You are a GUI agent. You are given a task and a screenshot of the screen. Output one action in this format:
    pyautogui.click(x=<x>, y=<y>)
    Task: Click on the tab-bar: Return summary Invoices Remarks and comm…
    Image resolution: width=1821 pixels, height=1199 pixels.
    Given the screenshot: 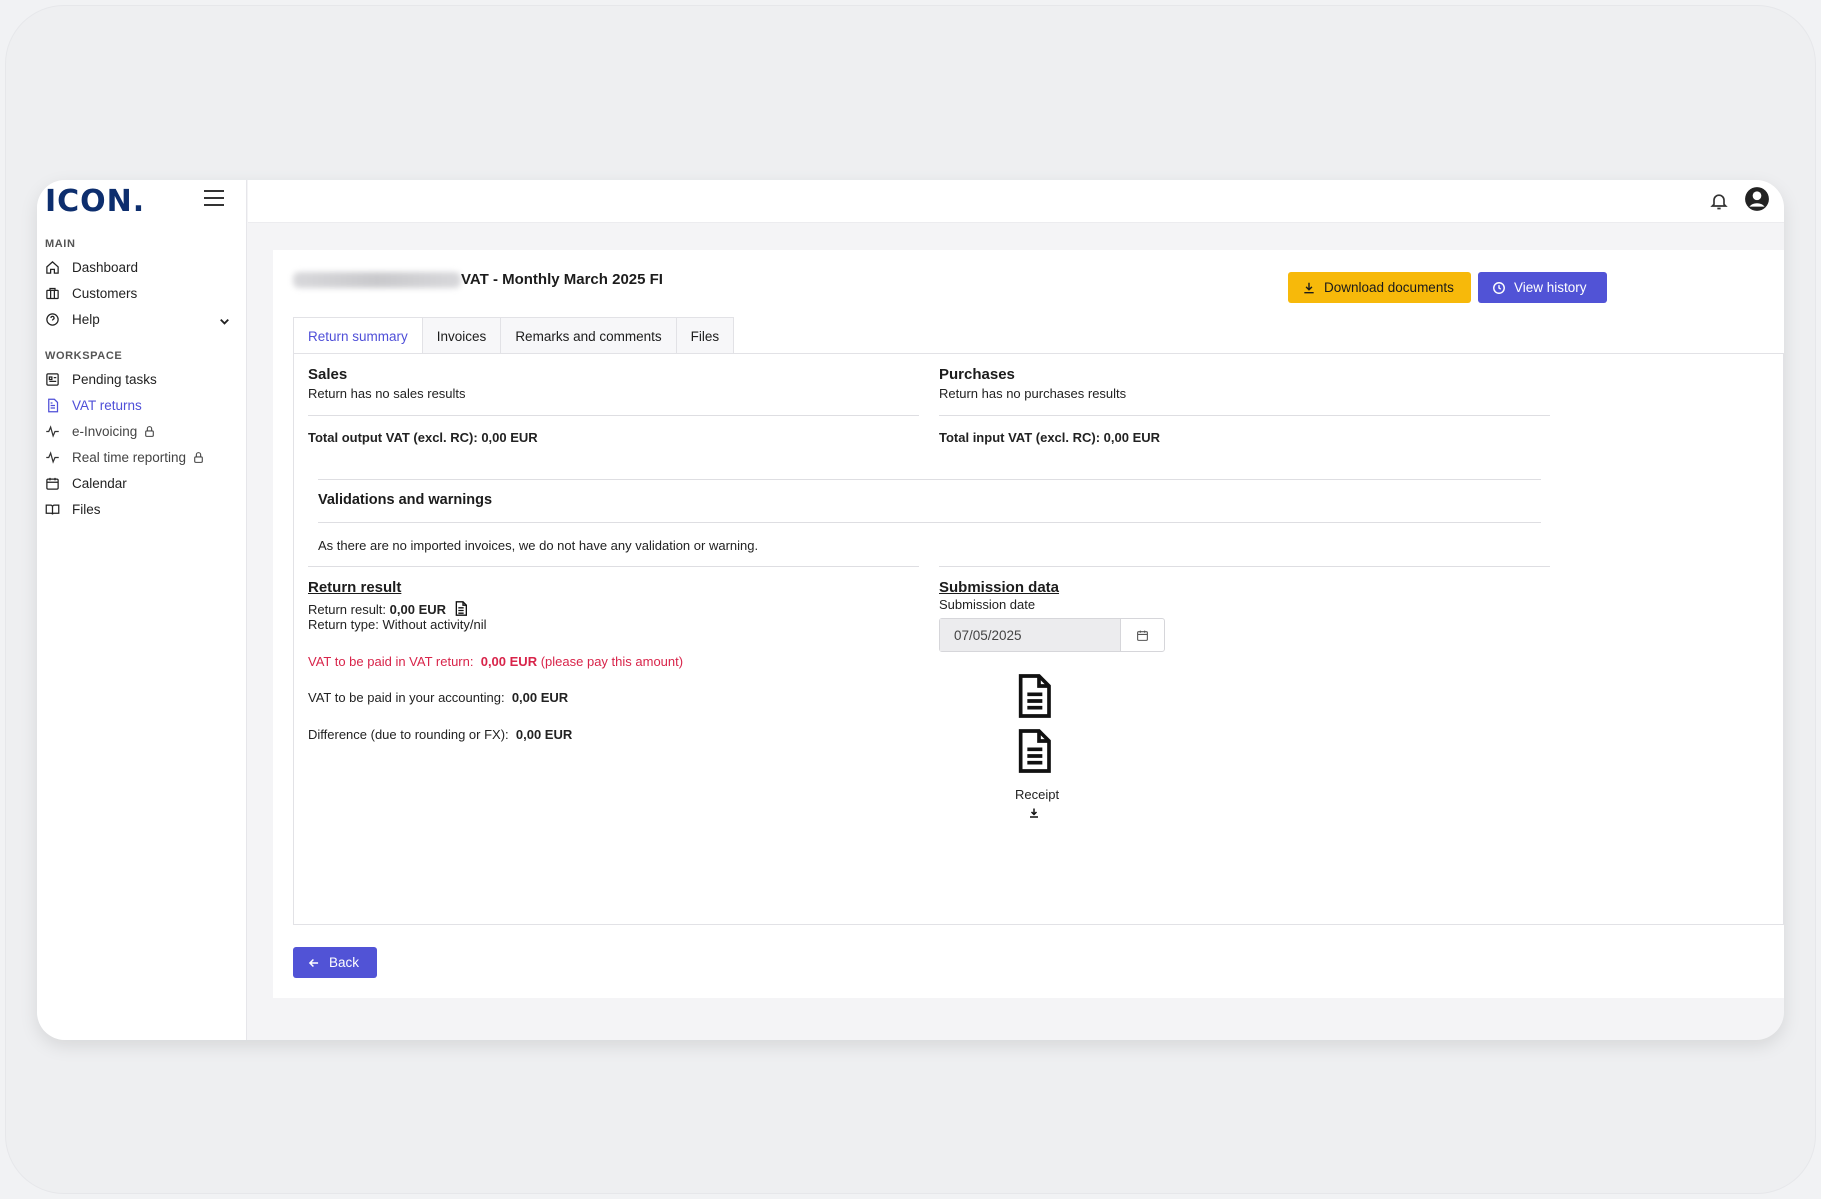 What is the action you would take?
    pyautogui.click(x=514, y=335)
    